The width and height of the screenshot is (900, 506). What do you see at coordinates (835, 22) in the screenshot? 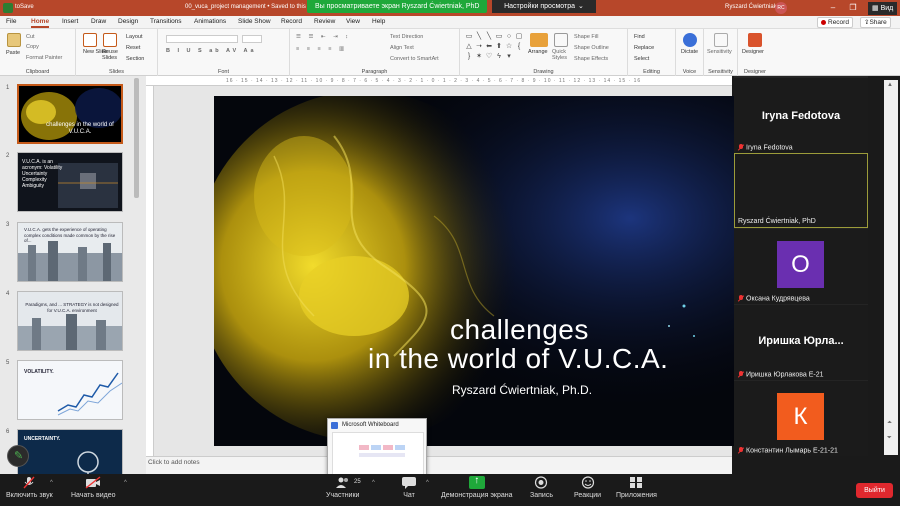
I see `record-button: Record` at bounding box center [835, 22].